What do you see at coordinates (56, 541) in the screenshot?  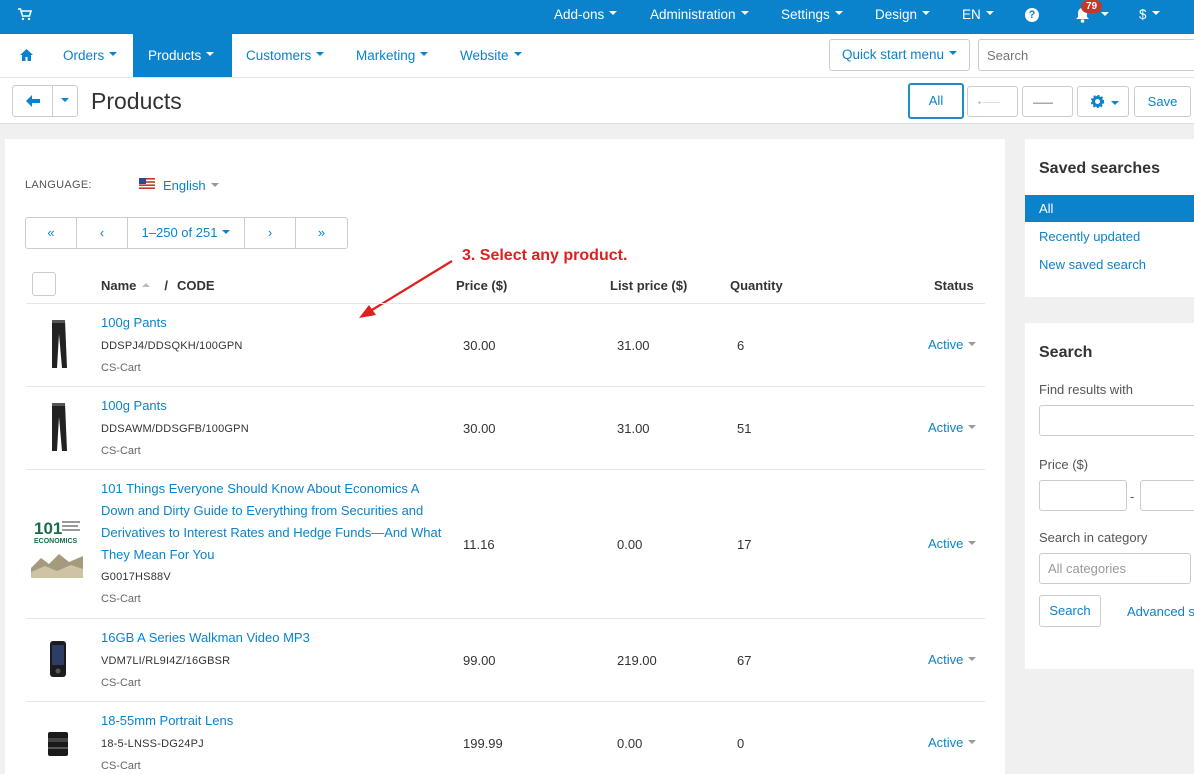 I see `book-cover-word: ECONOMICS` at bounding box center [56, 541].